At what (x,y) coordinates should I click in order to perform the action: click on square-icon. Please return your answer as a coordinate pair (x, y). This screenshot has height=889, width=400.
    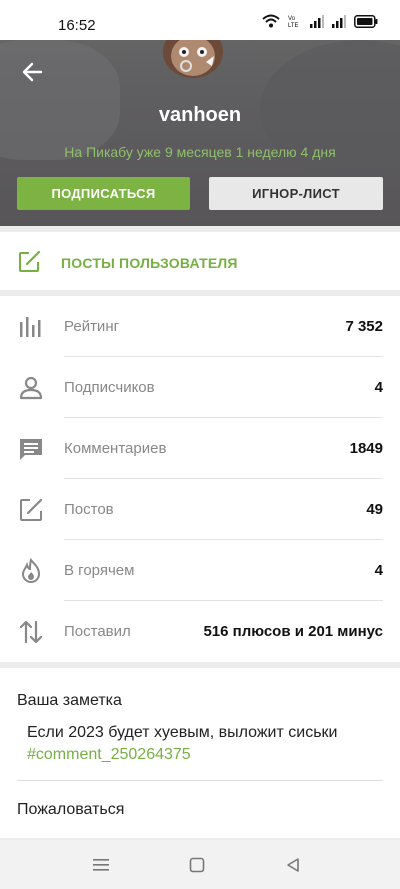
    Looking at the image, I should click on (197, 865).